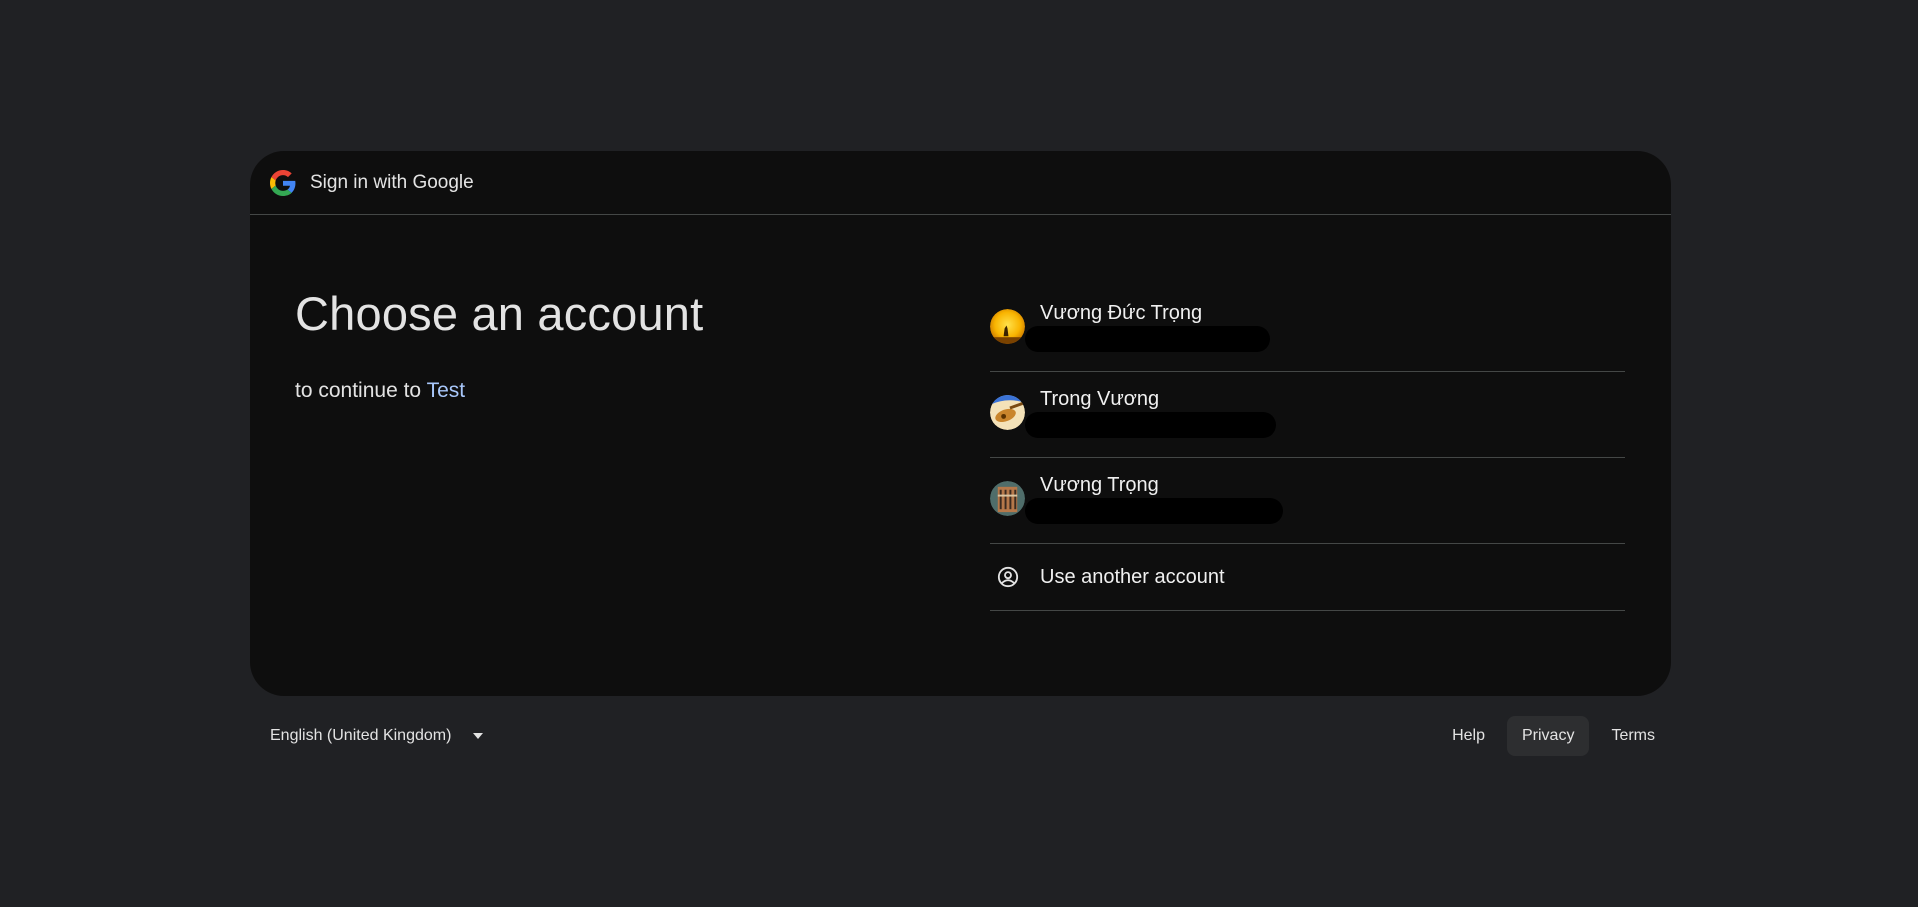 The image size is (1918, 907). Describe the element at coordinates (1633, 736) in the screenshot. I see `terms-link: Terms` at that location.